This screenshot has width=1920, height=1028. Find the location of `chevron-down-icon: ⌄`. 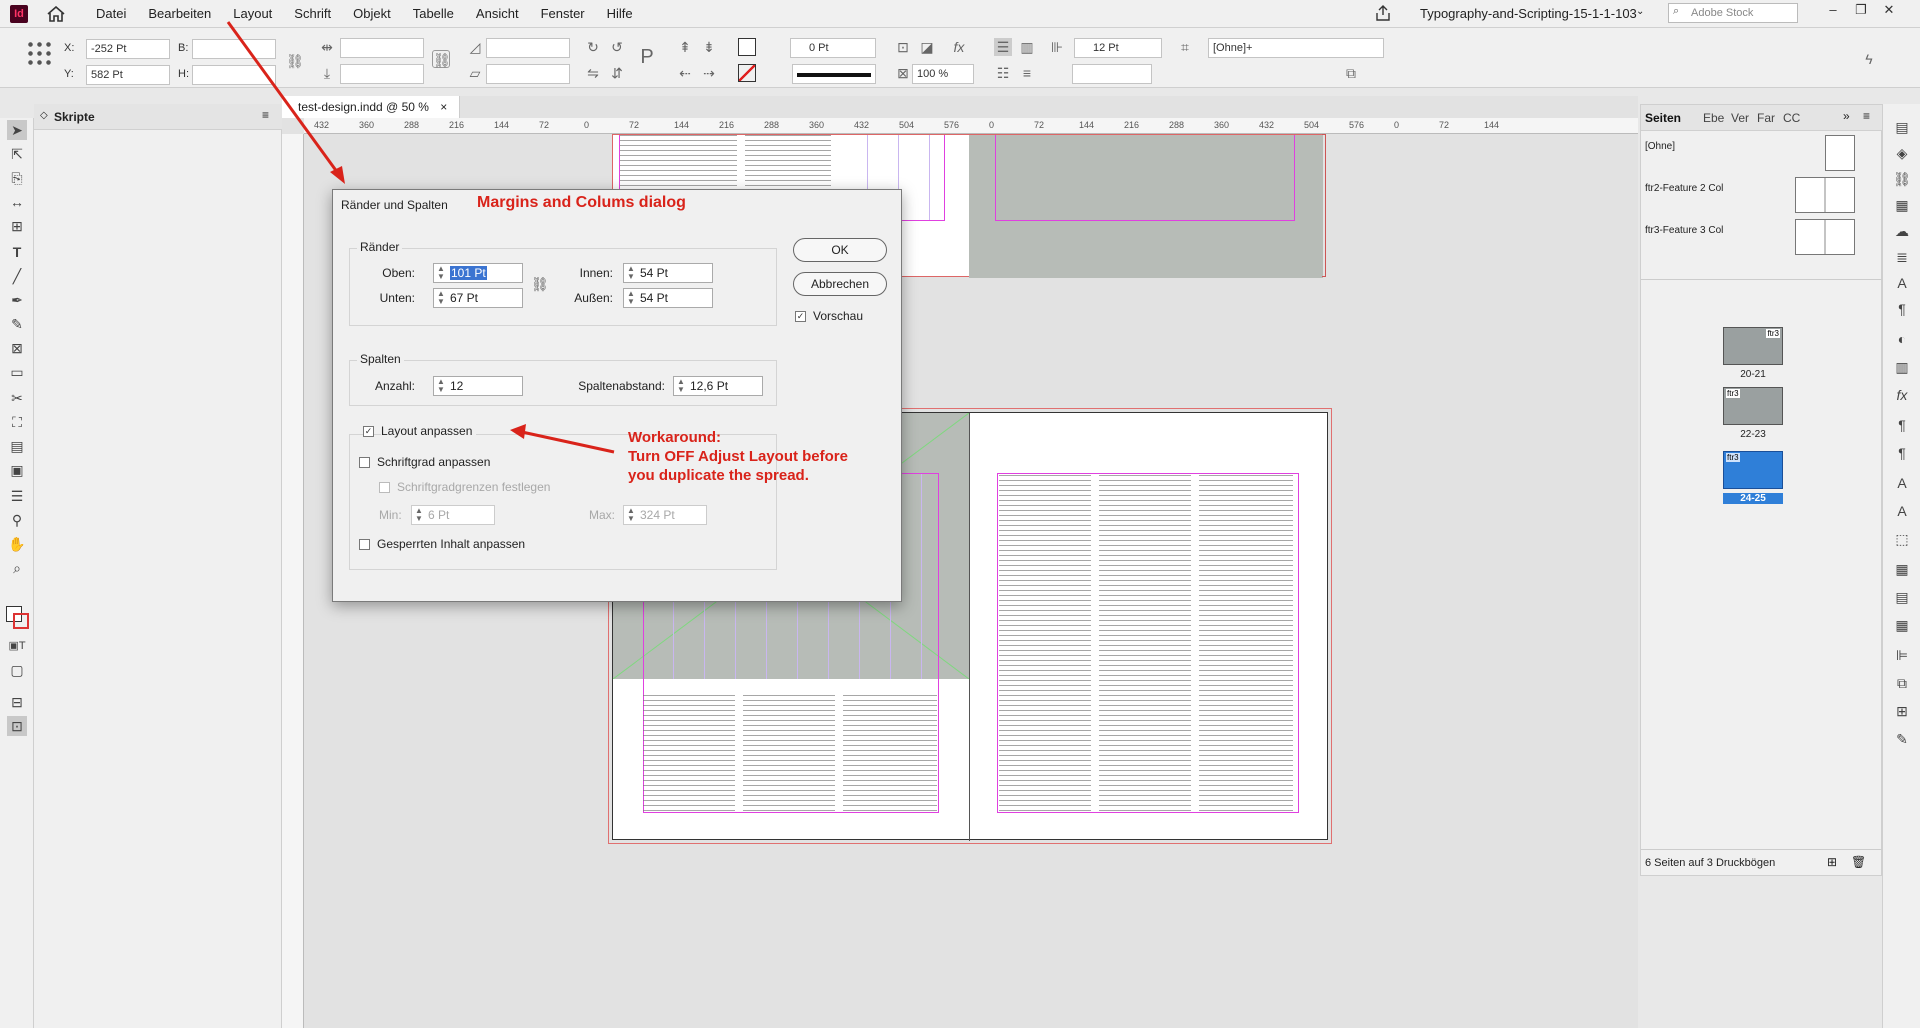

chevron-down-icon: ⌄ is located at coordinates (1640, 11).